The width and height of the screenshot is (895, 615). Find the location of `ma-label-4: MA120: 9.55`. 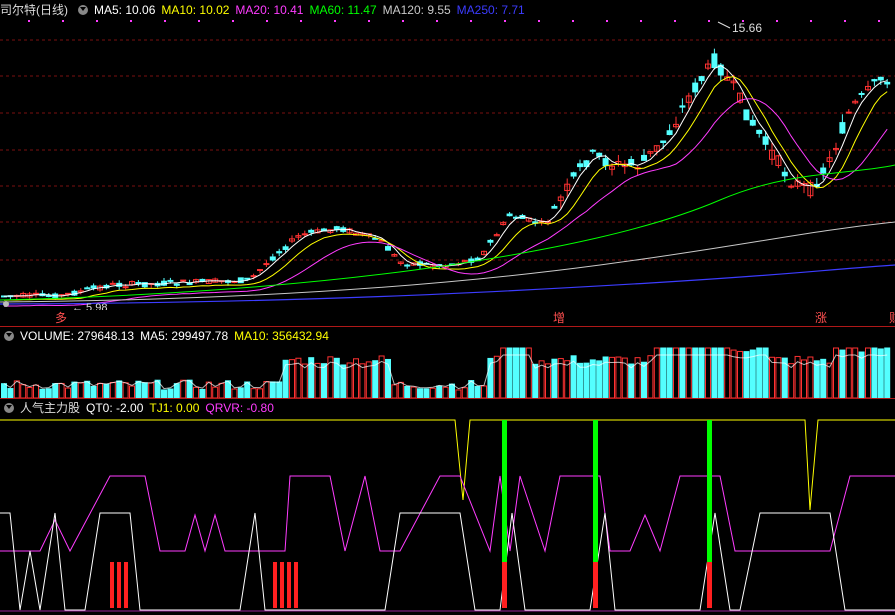

ma-label-4: MA120: 9.55 is located at coordinates (416, 10).